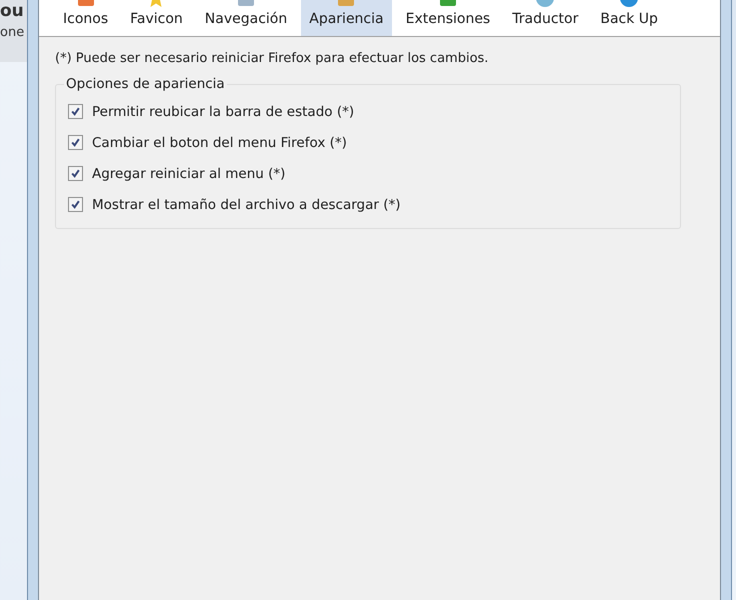 The width and height of the screenshot is (736, 600). What do you see at coordinates (545, 18) in the screenshot?
I see `toolbar-tab: Traductor` at bounding box center [545, 18].